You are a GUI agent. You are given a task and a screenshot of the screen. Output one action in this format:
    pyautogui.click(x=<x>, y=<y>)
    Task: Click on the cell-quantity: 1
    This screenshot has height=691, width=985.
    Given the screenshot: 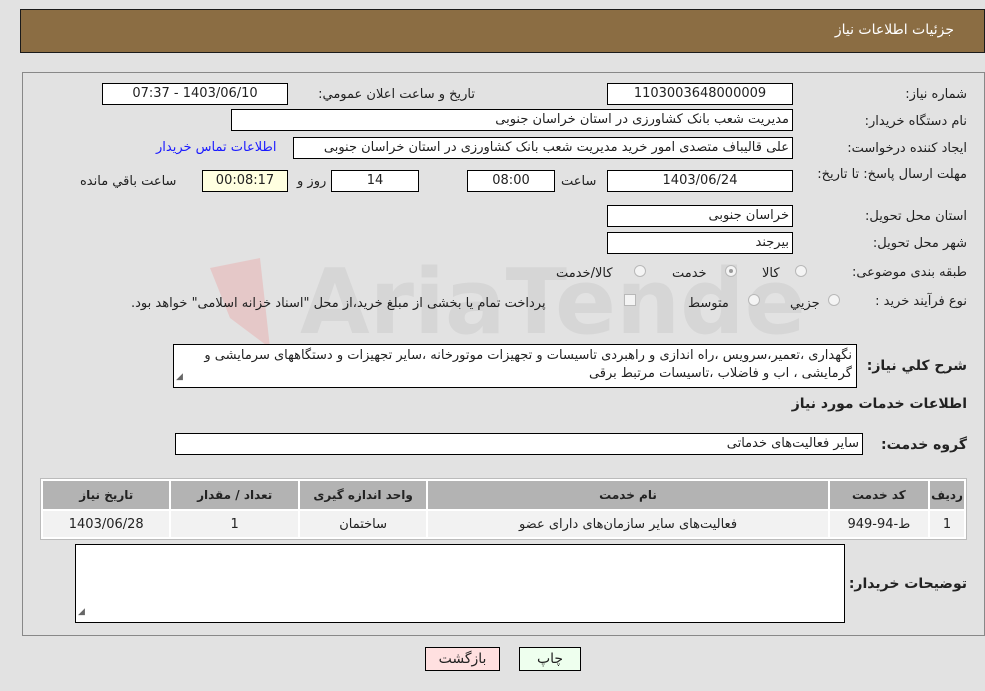 What is the action you would take?
    pyautogui.click(x=234, y=524)
    